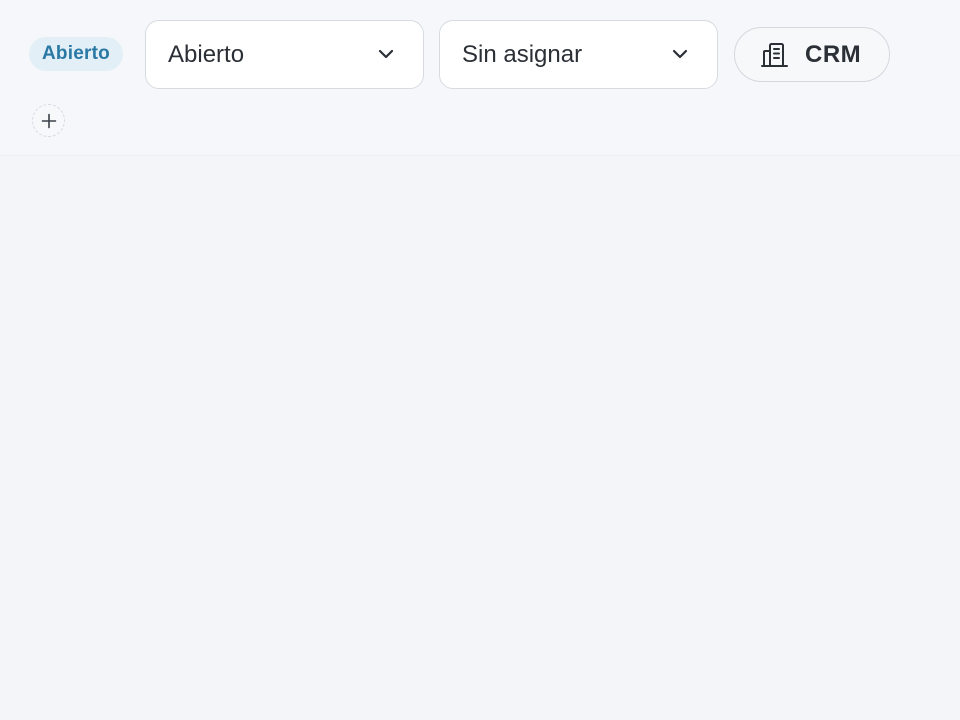 The height and width of the screenshot is (720, 960). I want to click on status-select-value: Abierto, so click(206, 54).